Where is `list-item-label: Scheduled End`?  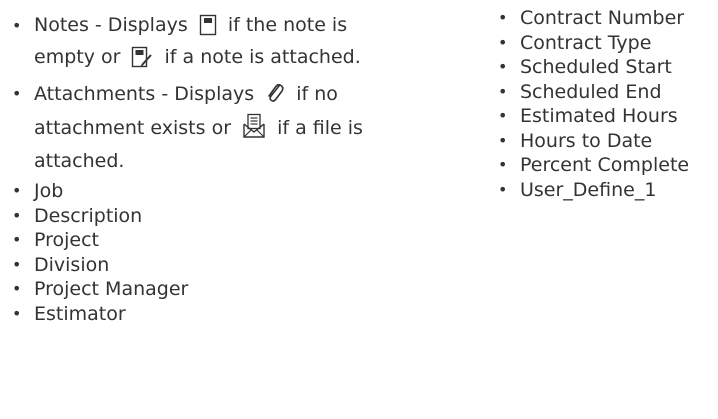 list-item-label: Scheduled End is located at coordinates (591, 91).